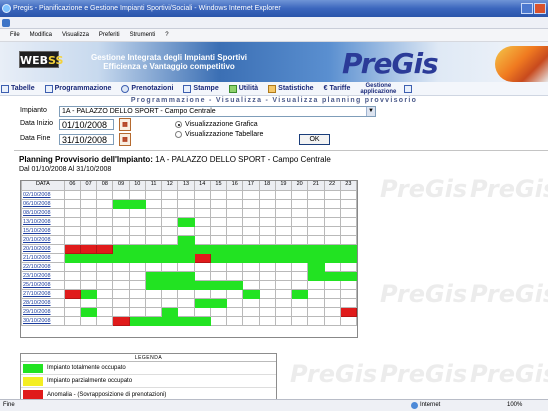 The width and height of the screenshot is (548, 411). What do you see at coordinates (178, 134) in the screenshot?
I see `radio-tabellare` at bounding box center [178, 134].